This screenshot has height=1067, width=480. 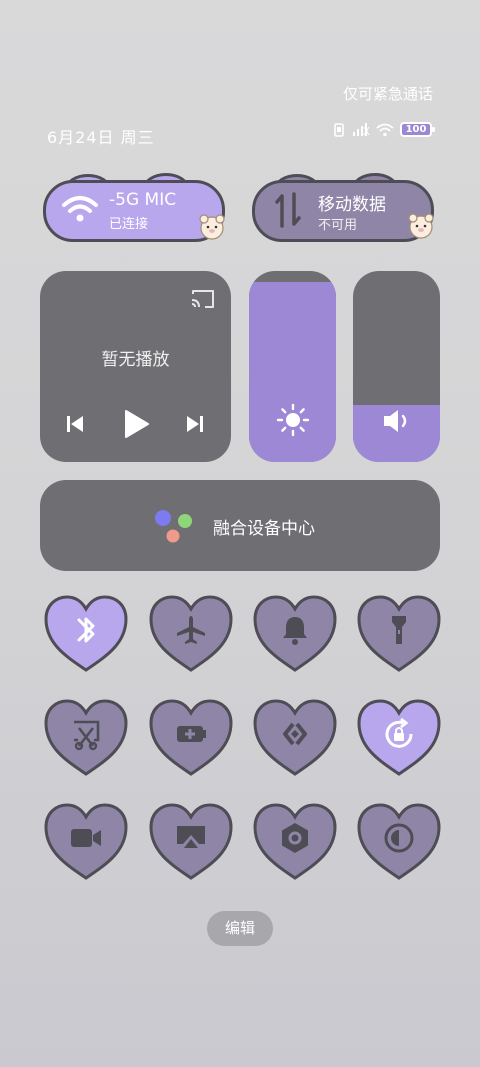 What do you see at coordinates (129, 224) in the screenshot?
I see `wifi-status: 已连接` at bounding box center [129, 224].